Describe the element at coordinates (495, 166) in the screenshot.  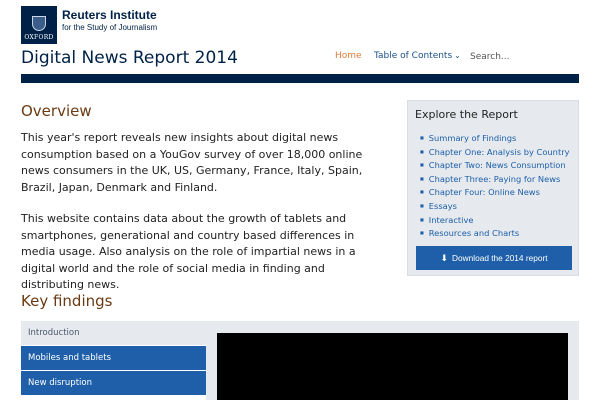
I see `explore-link-chapter-two: Chapter Two: News Consumption` at that location.